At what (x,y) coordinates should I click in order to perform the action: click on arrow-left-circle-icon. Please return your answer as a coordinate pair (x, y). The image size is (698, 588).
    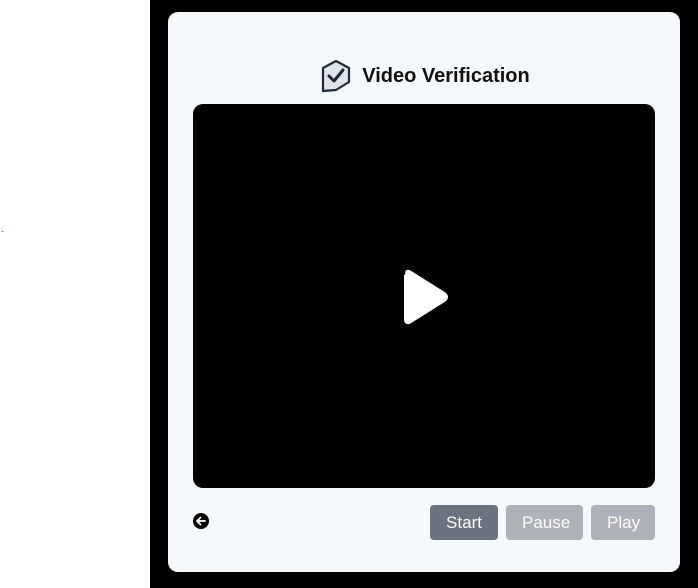
    Looking at the image, I should click on (201, 521).